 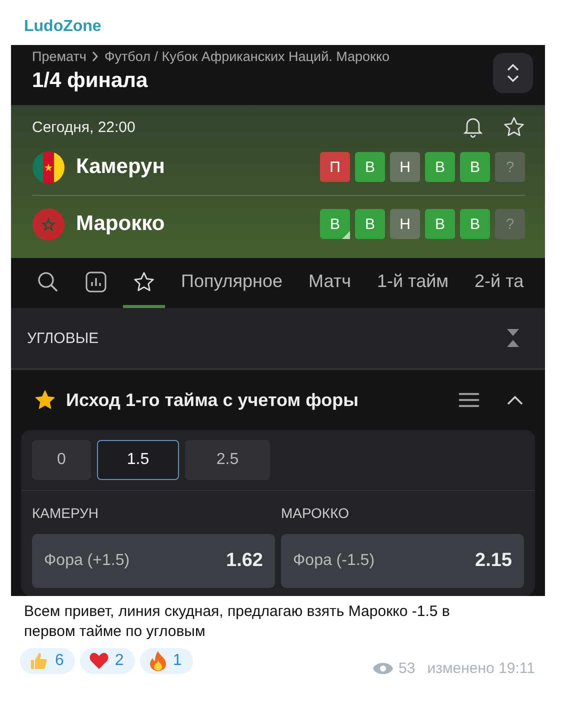 What do you see at coordinates (138, 460) in the screenshot?
I see `handicap-line-button: 1.5` at bounding box center [138, 460].